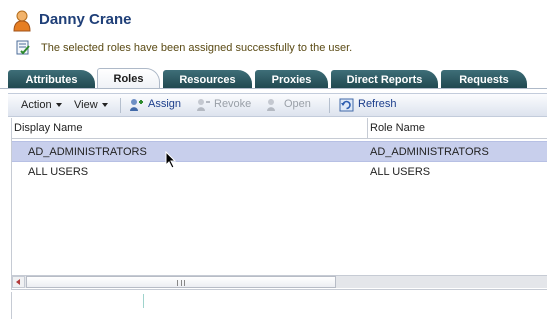 The image size is (547, 319). Describe the element at coordinates (87, 152) in the screenshot. I see `display-name-cell: AD_ADMINISTRATORS` at that location.